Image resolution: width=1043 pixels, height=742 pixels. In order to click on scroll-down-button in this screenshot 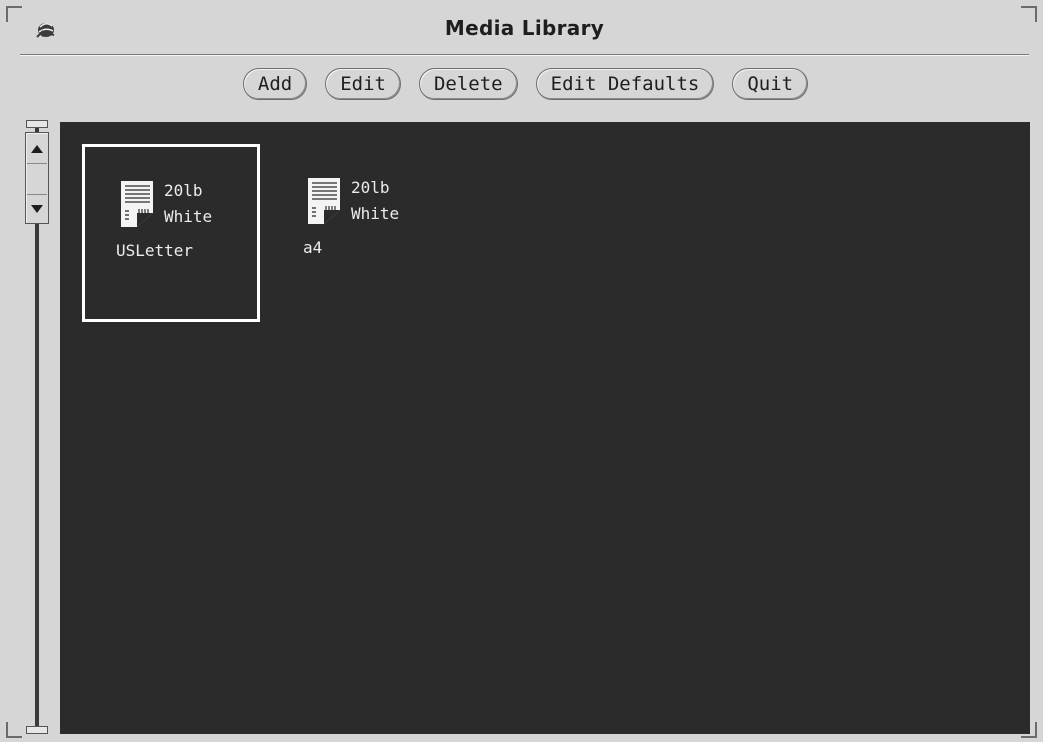, I will do `click(37, 209)`.